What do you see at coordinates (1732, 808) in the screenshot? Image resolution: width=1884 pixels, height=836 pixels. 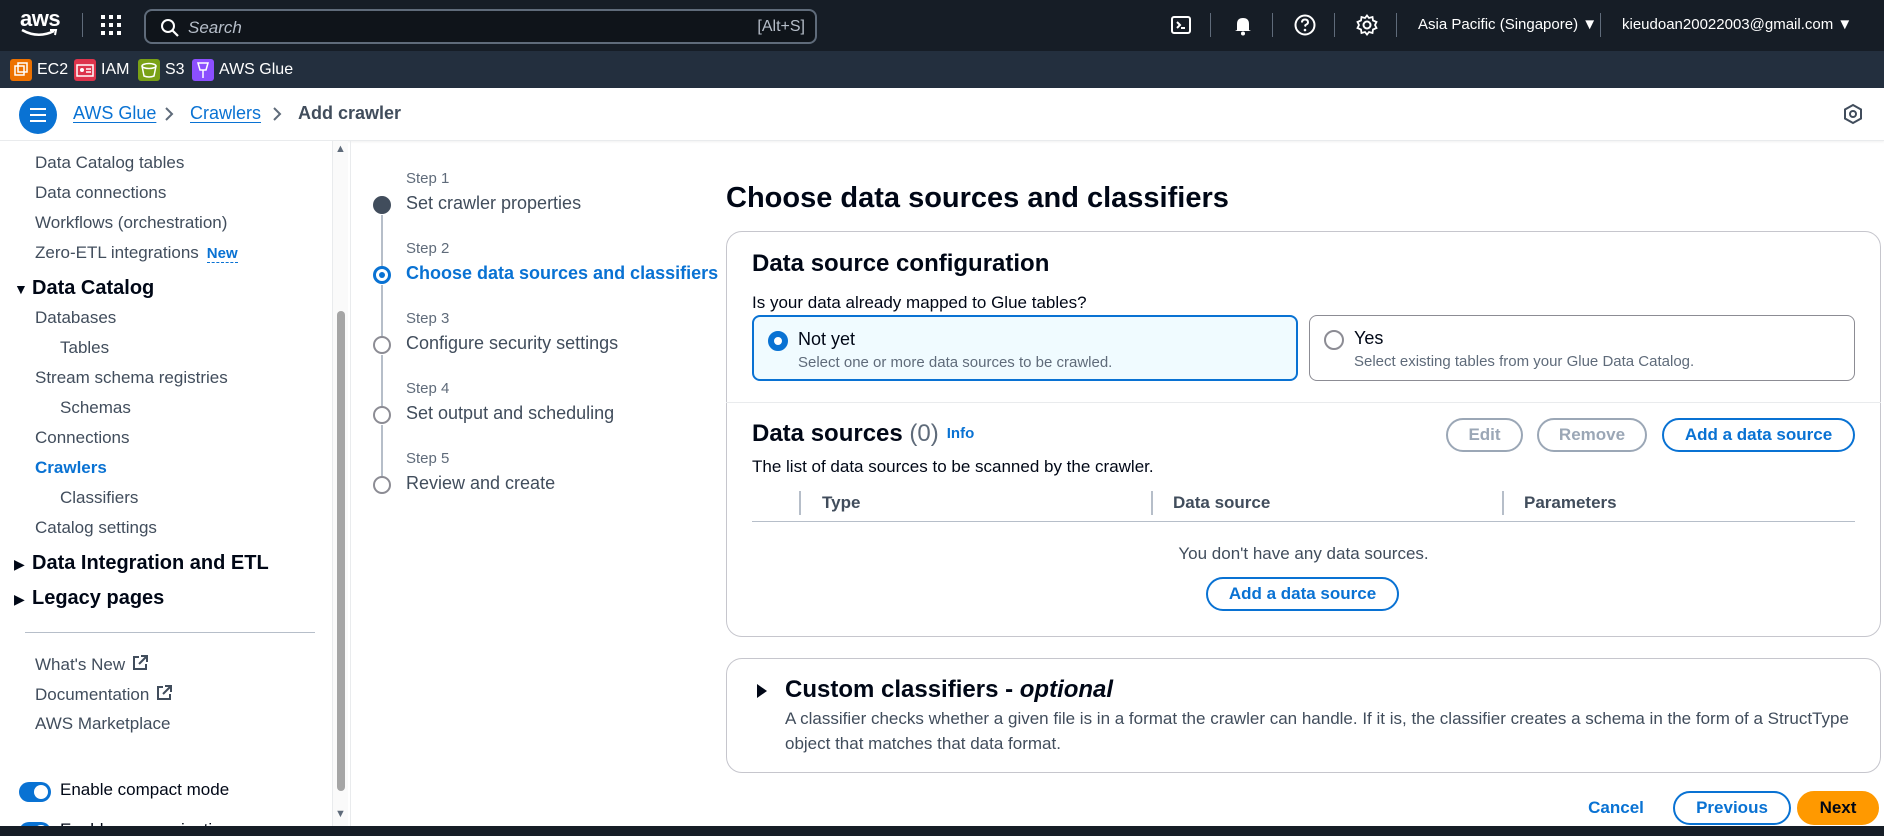 I see `previous-button: Previous` at bounding box center [1732, 808].